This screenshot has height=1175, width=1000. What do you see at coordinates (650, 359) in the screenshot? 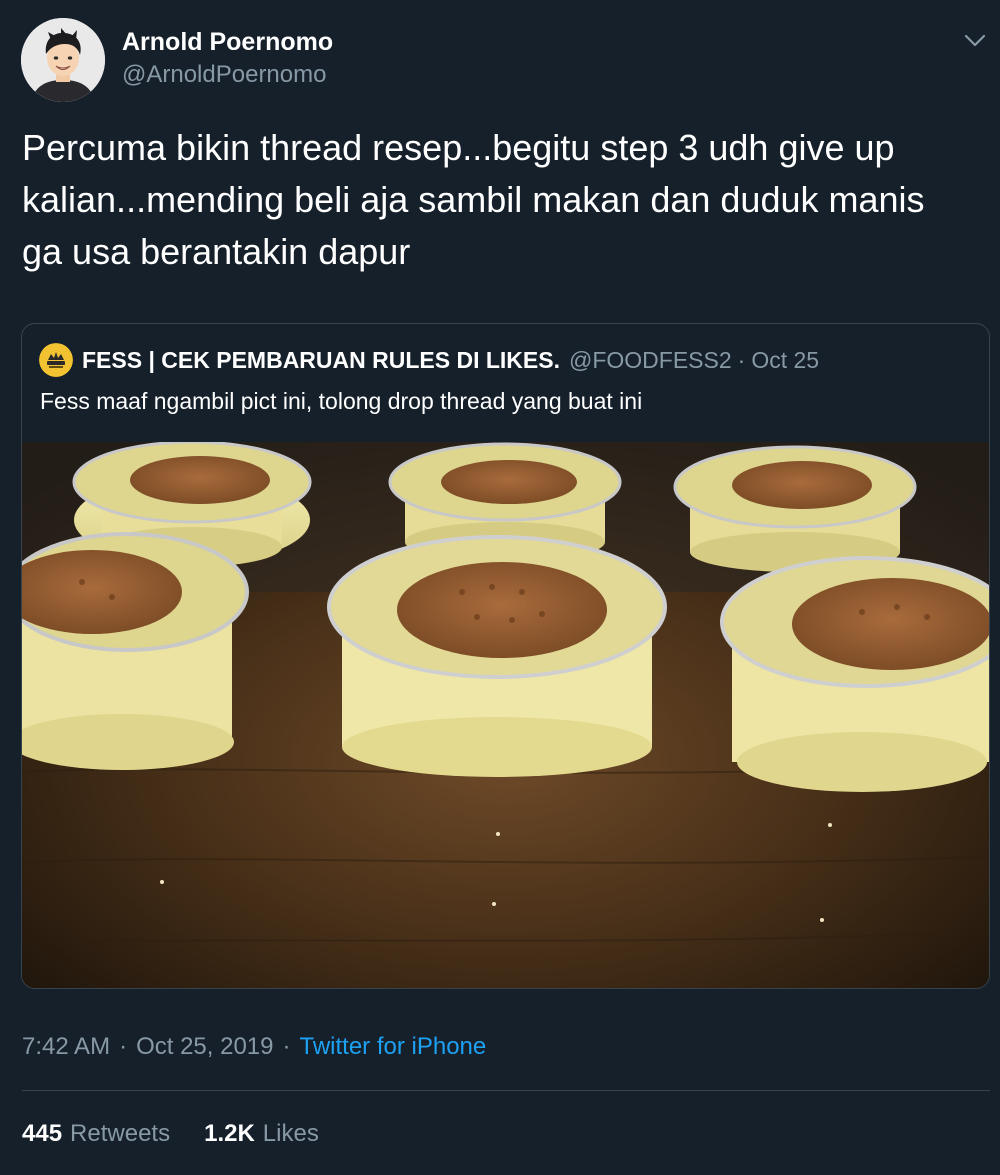
I see `quoted-author-handle: @FOODFESS2` at bounding box center [650, 359].